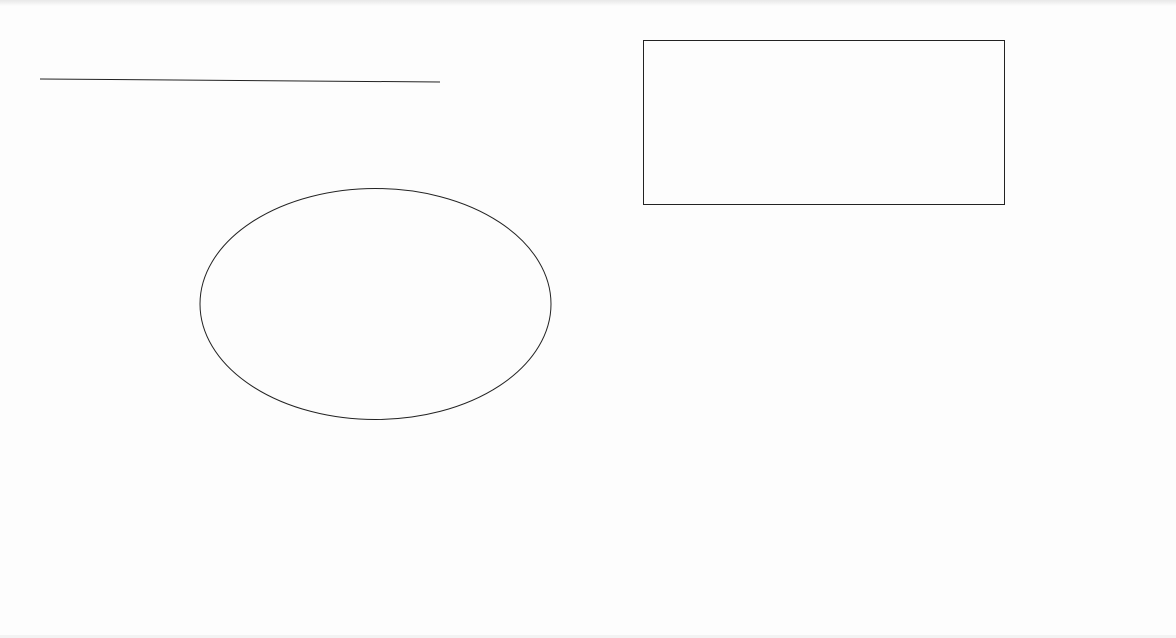 The width and height of the screenshot is (1176, 638). I want to click on rectangle-shape, so click(824, 122).